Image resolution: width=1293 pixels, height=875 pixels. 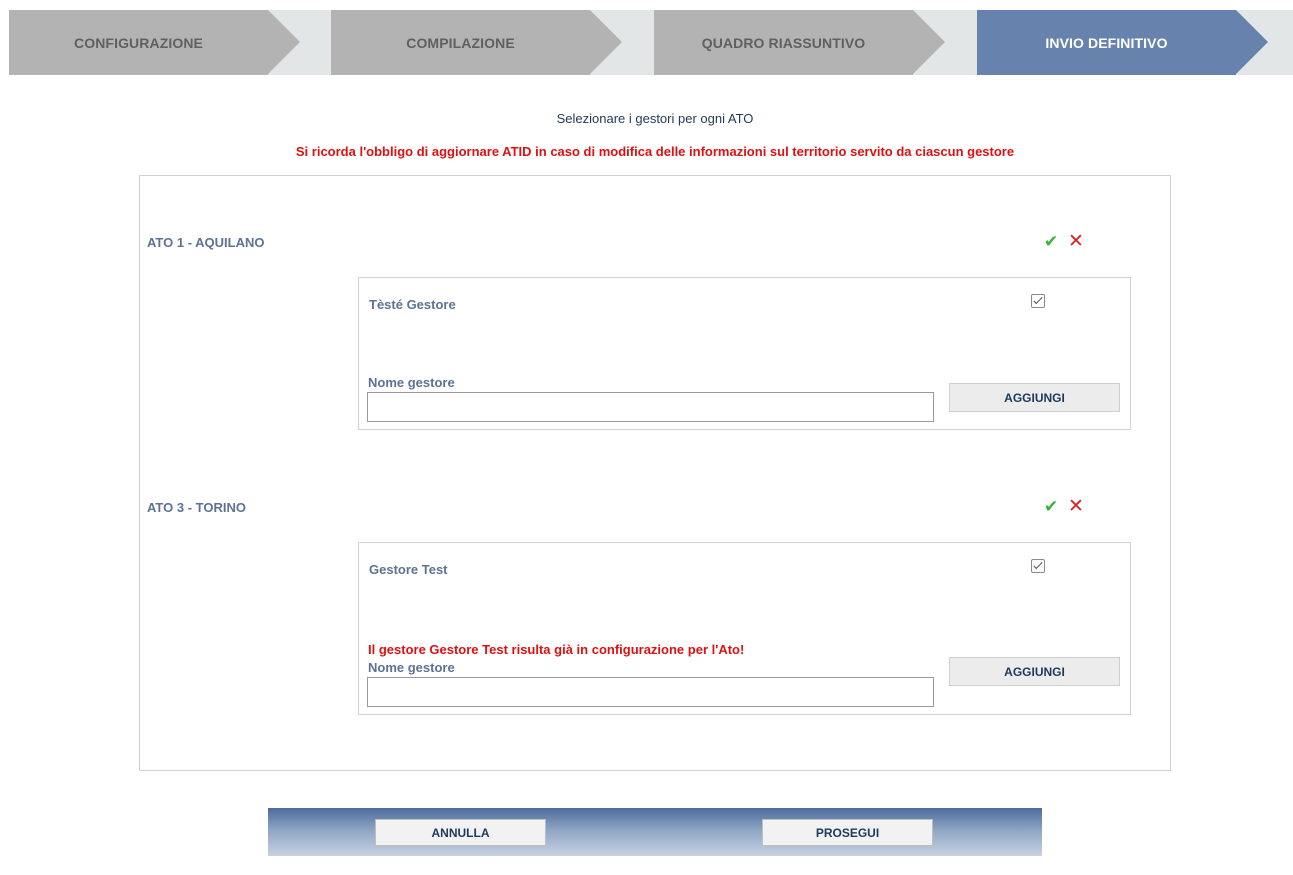 I want to click on step-compilazione: COMPILAZIONE, so click(x=476, y=42).